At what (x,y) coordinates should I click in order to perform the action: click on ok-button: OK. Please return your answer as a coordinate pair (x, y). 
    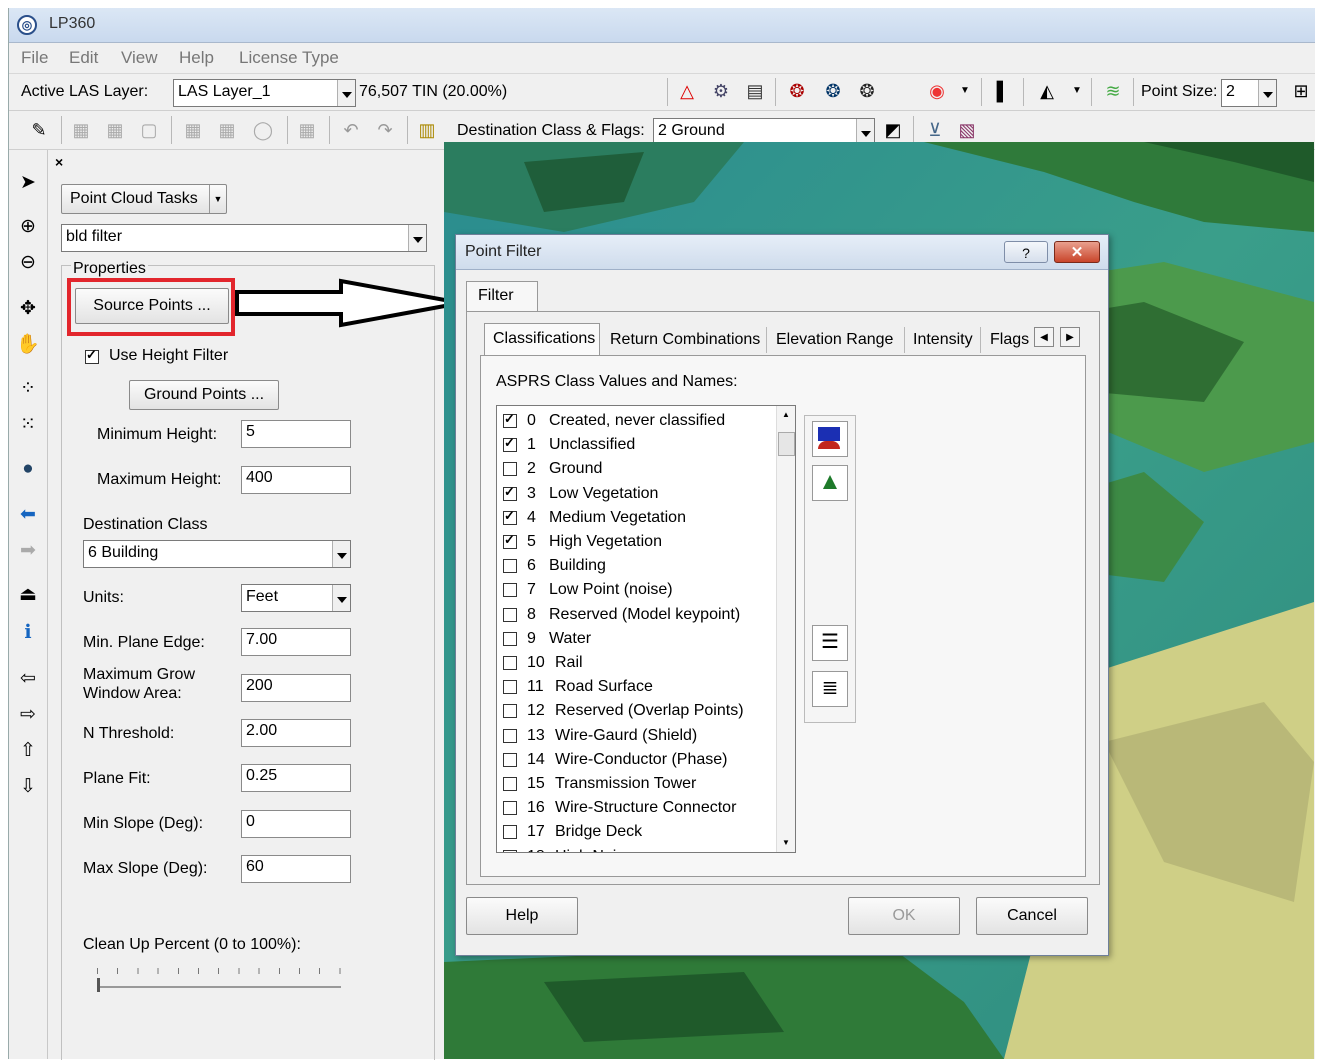
    Looking at the image, I should click on (904, 916).